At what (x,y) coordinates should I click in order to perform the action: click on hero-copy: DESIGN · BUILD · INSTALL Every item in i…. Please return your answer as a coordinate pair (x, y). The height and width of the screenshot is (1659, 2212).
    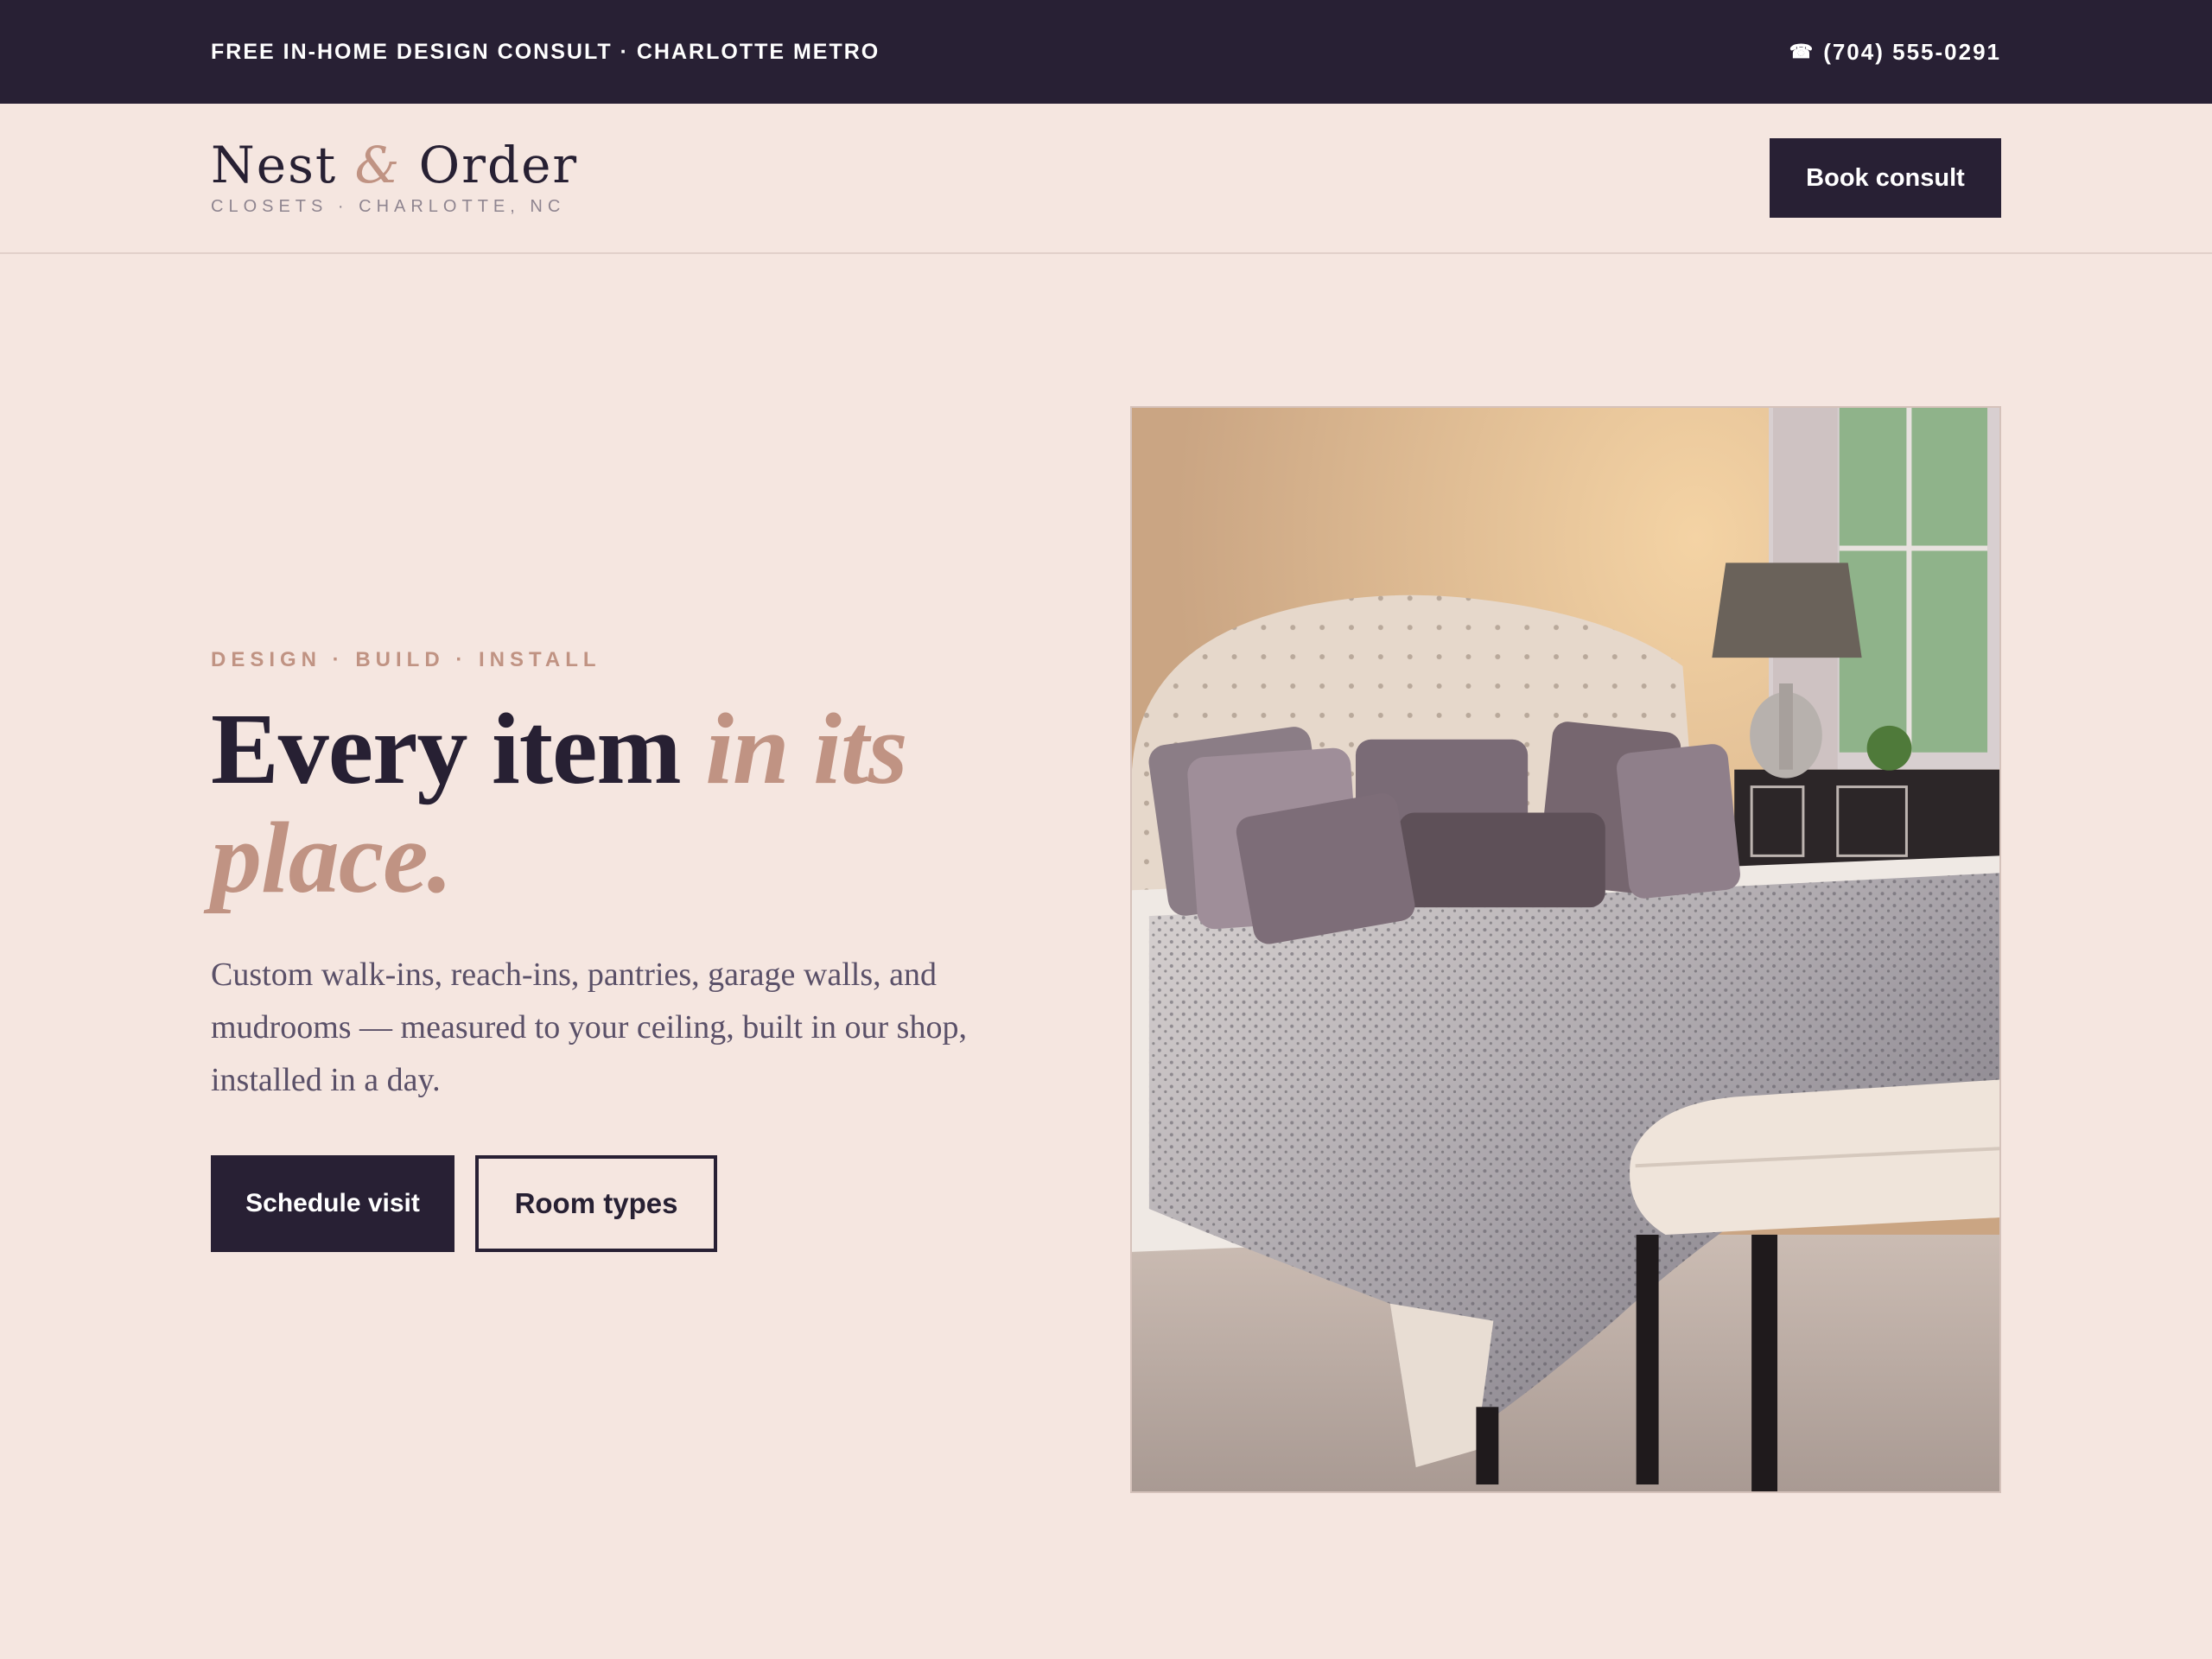
    Looking at the image, I should click on (643, 950).